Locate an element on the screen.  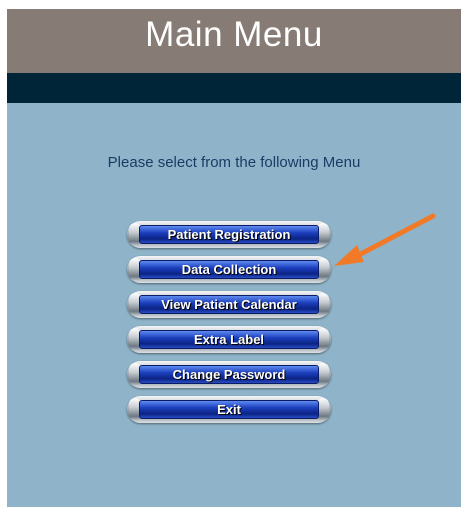
change-password-button: Change Password is located at coordinates (229, 375).